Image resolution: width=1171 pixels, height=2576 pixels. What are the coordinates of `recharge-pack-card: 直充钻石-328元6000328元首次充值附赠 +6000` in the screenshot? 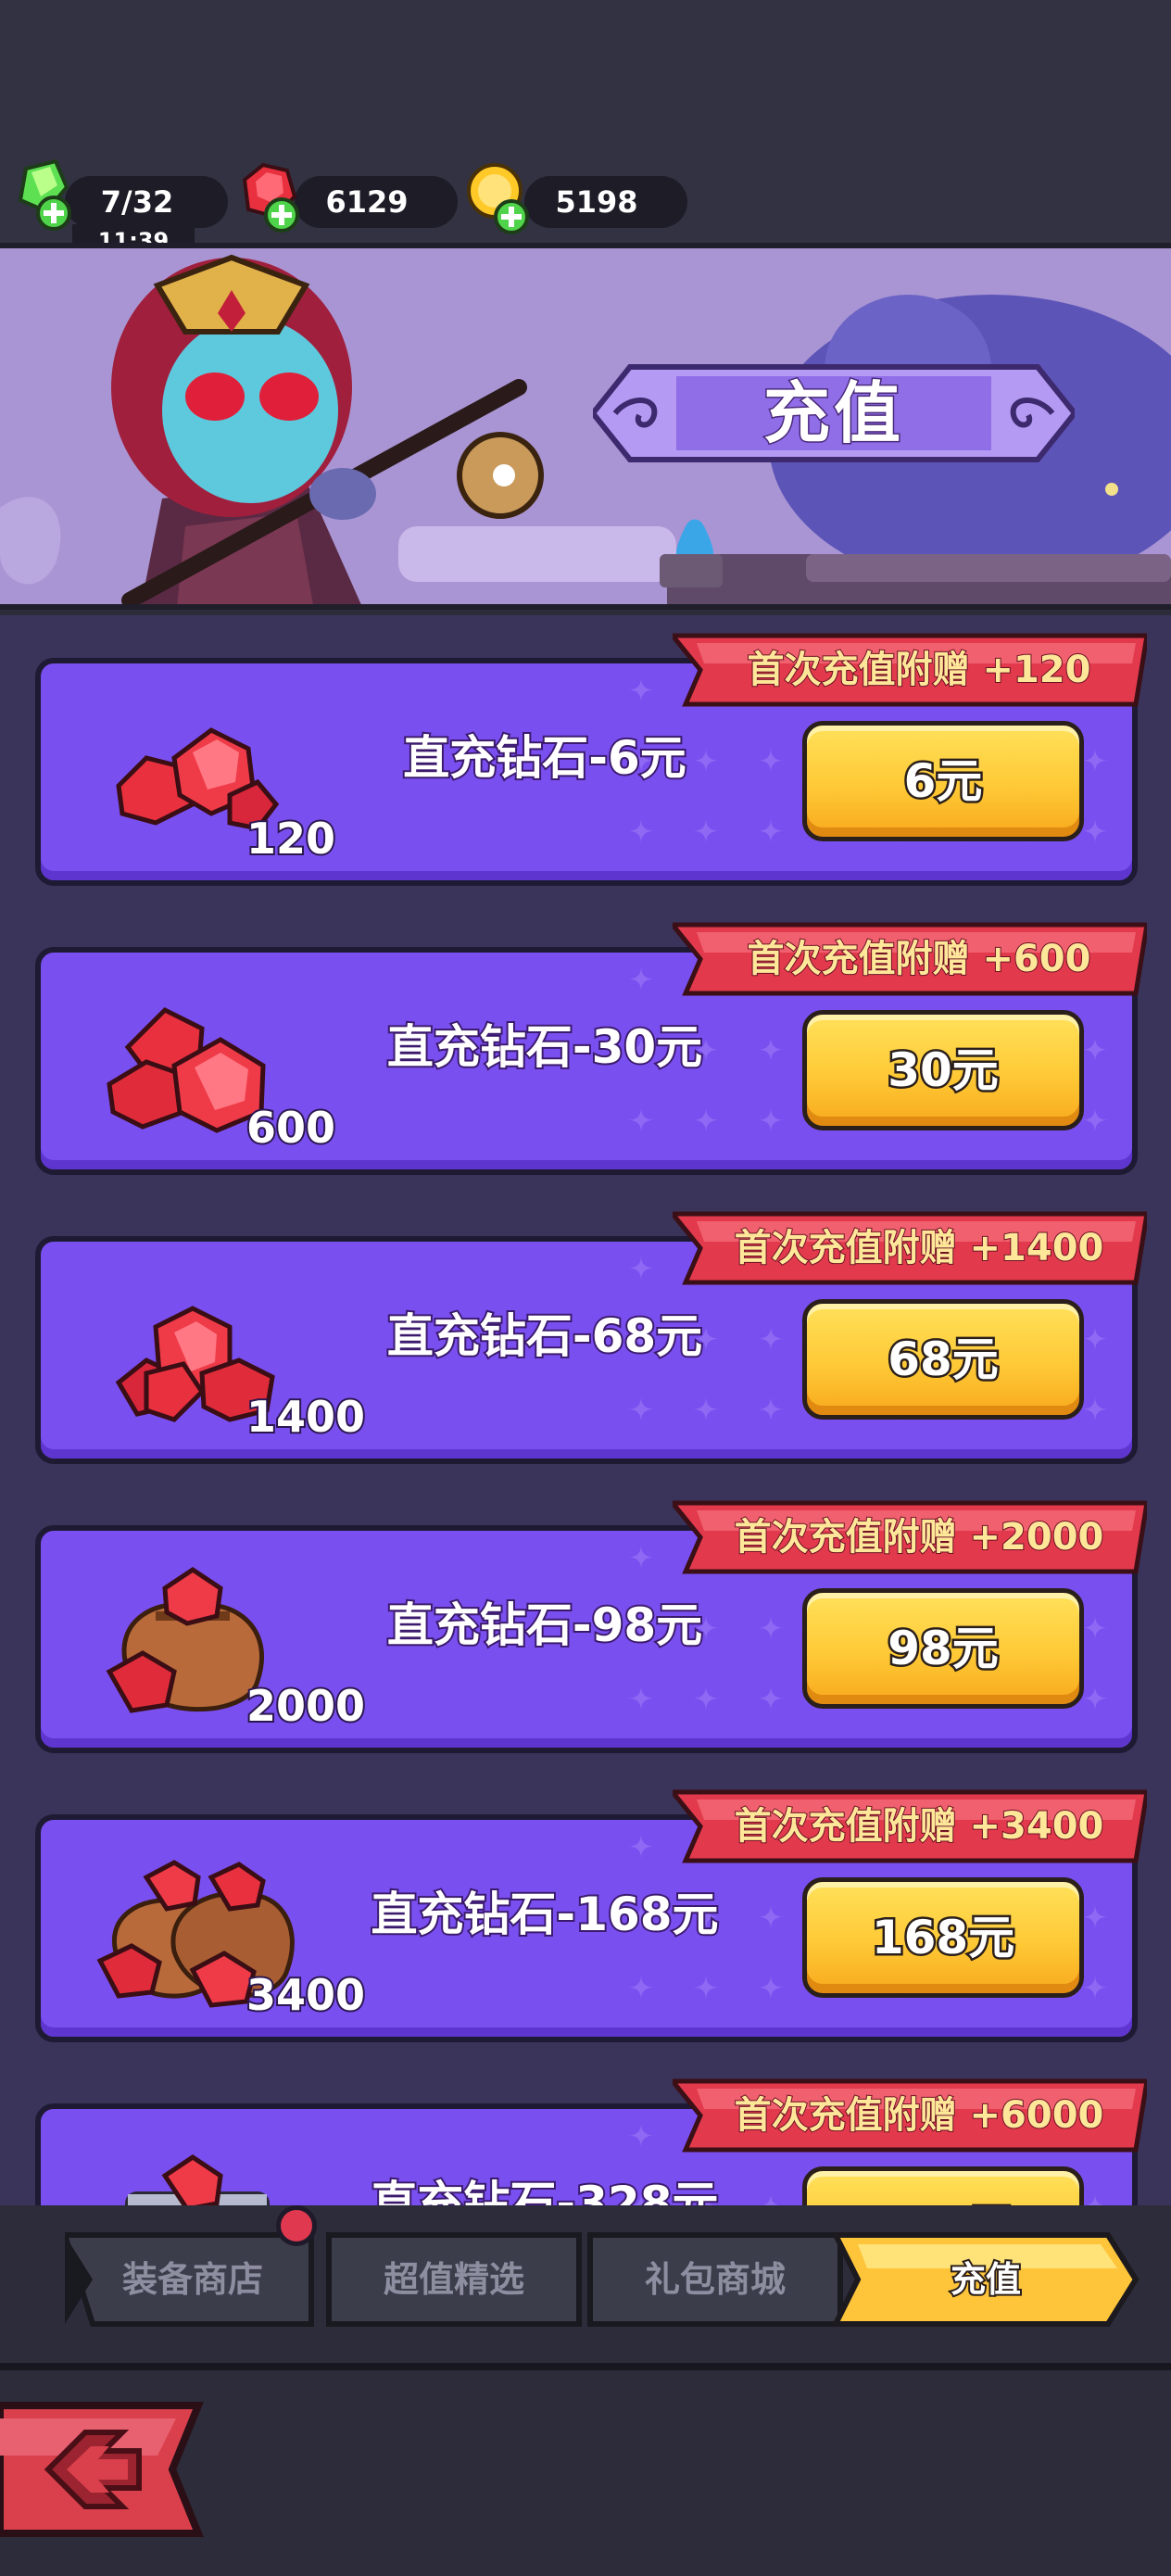 It's located at (591, 2142).